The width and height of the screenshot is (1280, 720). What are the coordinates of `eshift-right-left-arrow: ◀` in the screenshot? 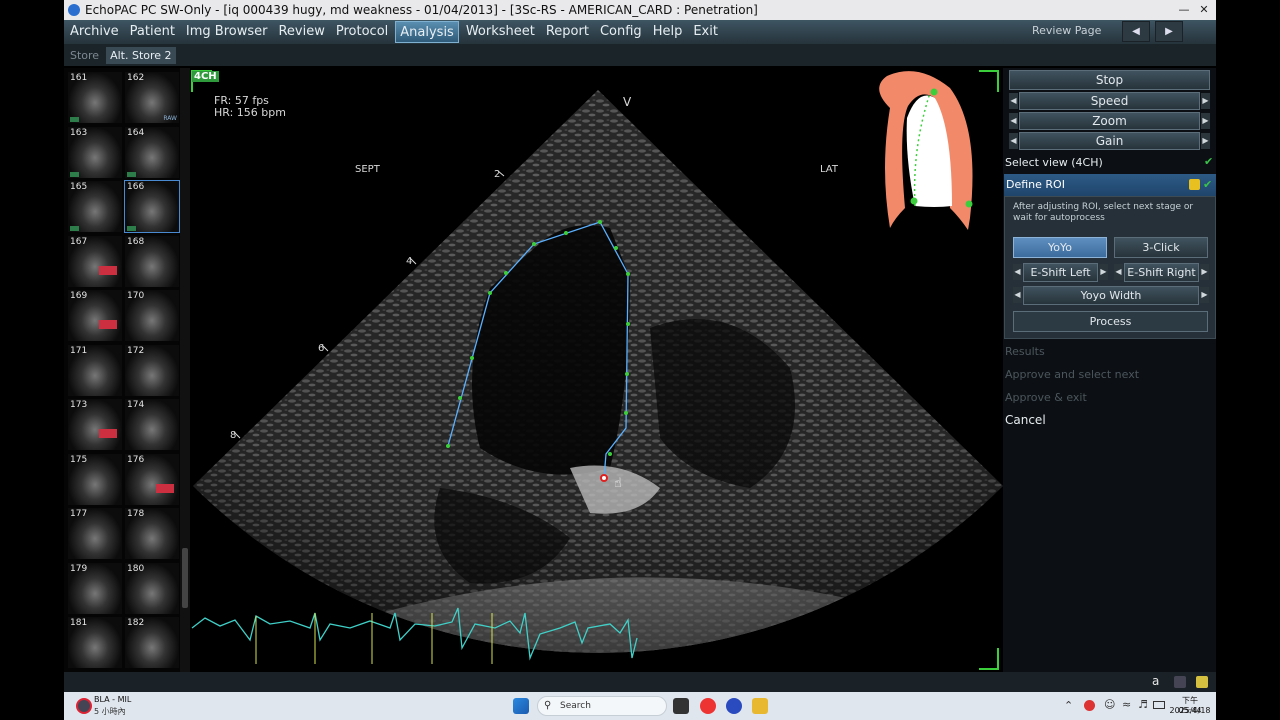 It's located at (1118, 272).